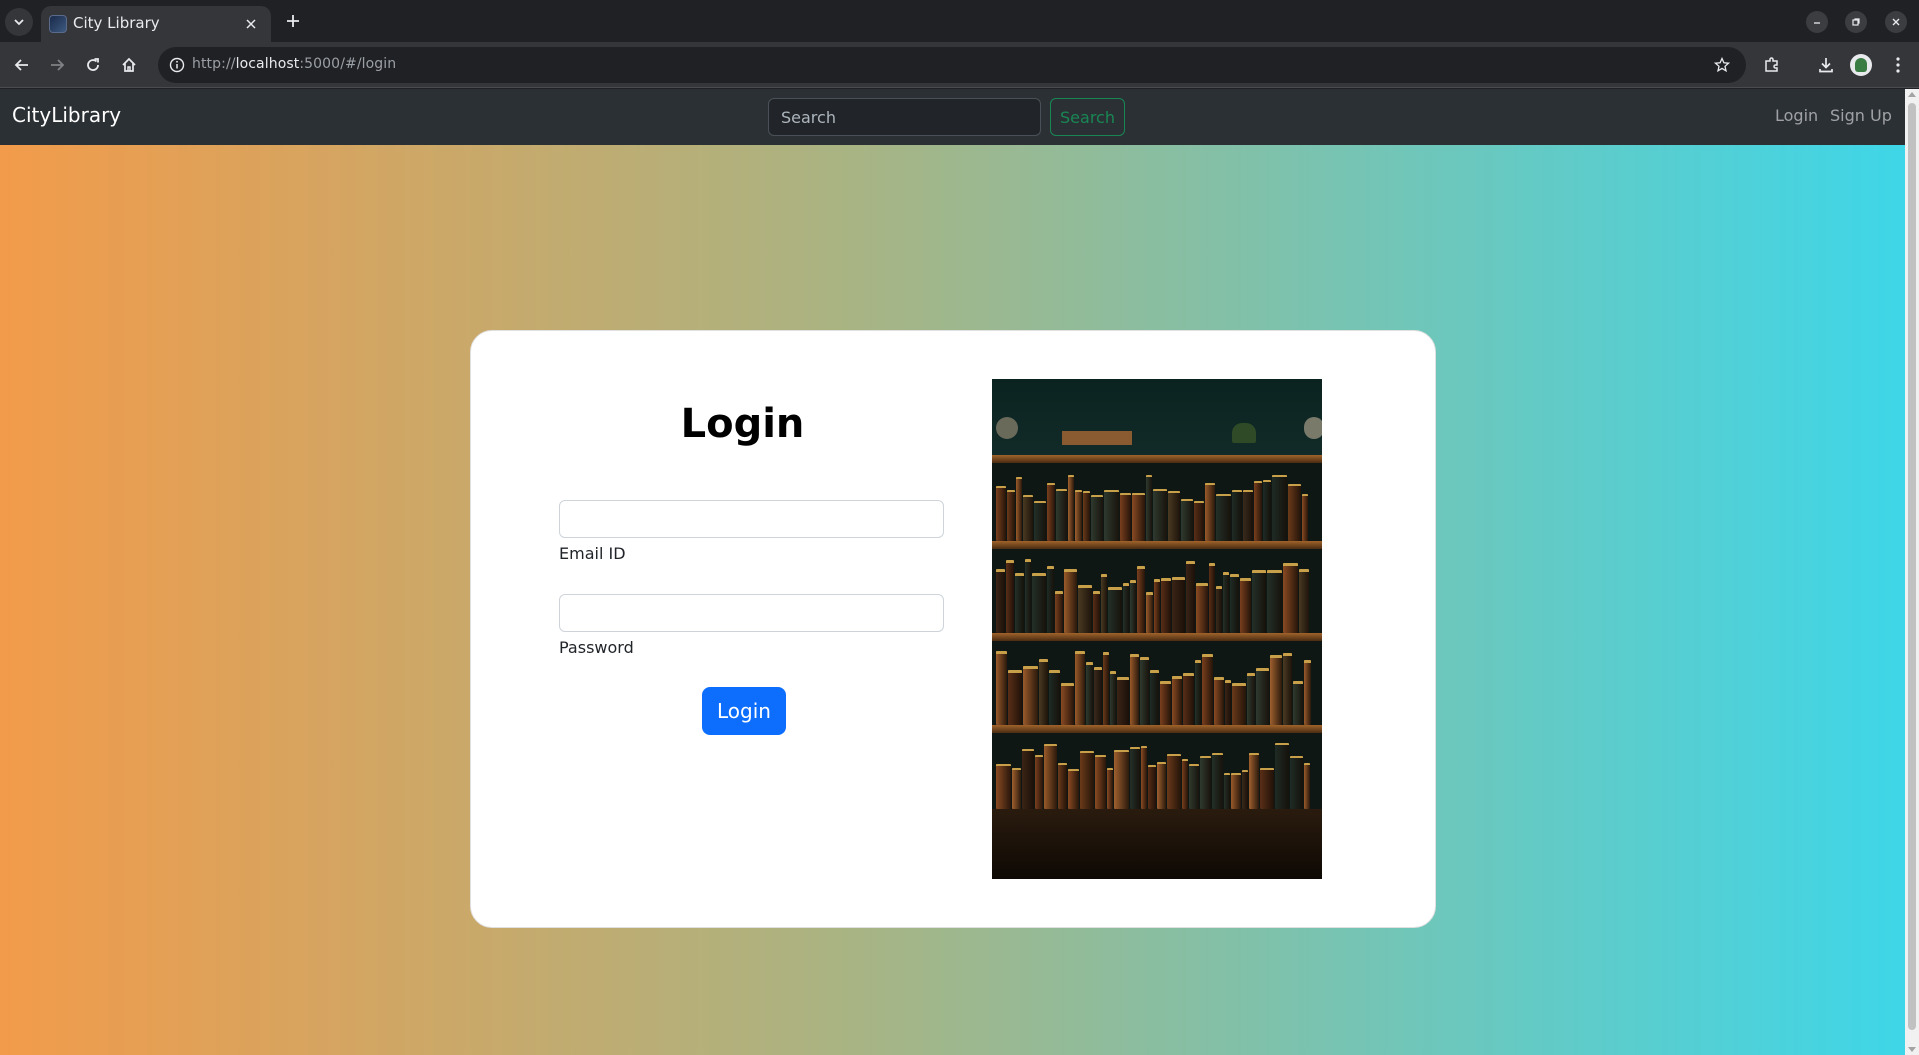  I want to click on page-scrollbar, so click(1912, 572).